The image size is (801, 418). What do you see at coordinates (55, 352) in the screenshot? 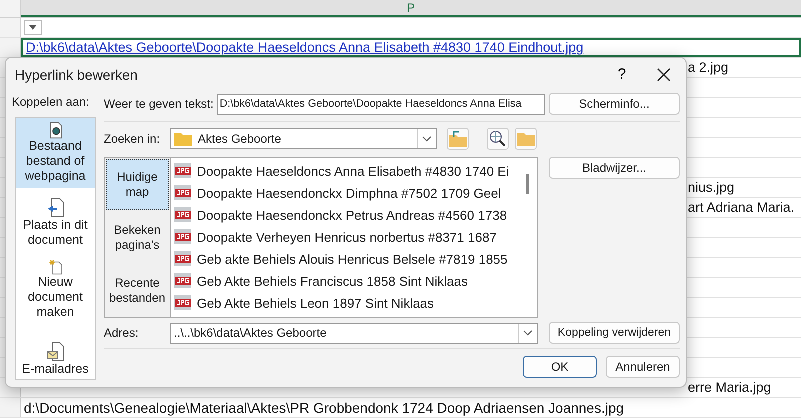
I see `document-envelope-icon` at bounding box center [55, 352].